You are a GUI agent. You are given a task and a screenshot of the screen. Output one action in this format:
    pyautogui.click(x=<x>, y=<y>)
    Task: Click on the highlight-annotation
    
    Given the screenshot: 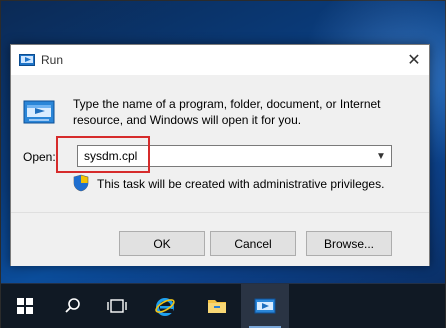 What is the action you would take?
    pyautogui.click(x=103, y=154)
    